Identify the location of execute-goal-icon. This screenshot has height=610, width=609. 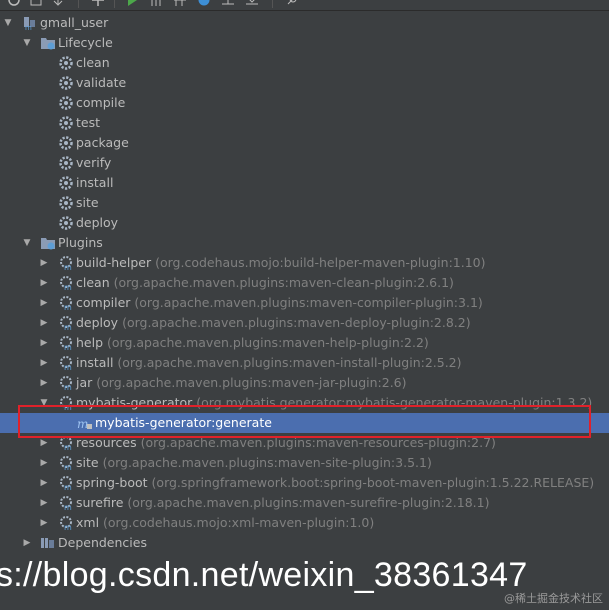
(156, 3).